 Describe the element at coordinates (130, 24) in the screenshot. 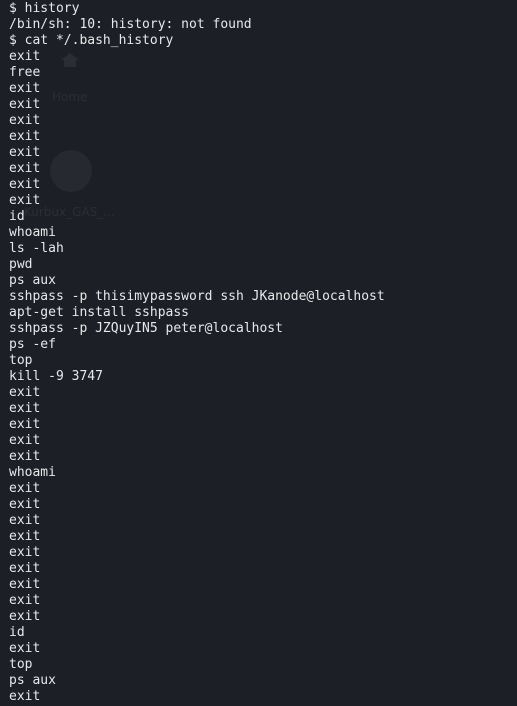

I see `terminal-line: /bin/sh: 10: history: not found` at that location.